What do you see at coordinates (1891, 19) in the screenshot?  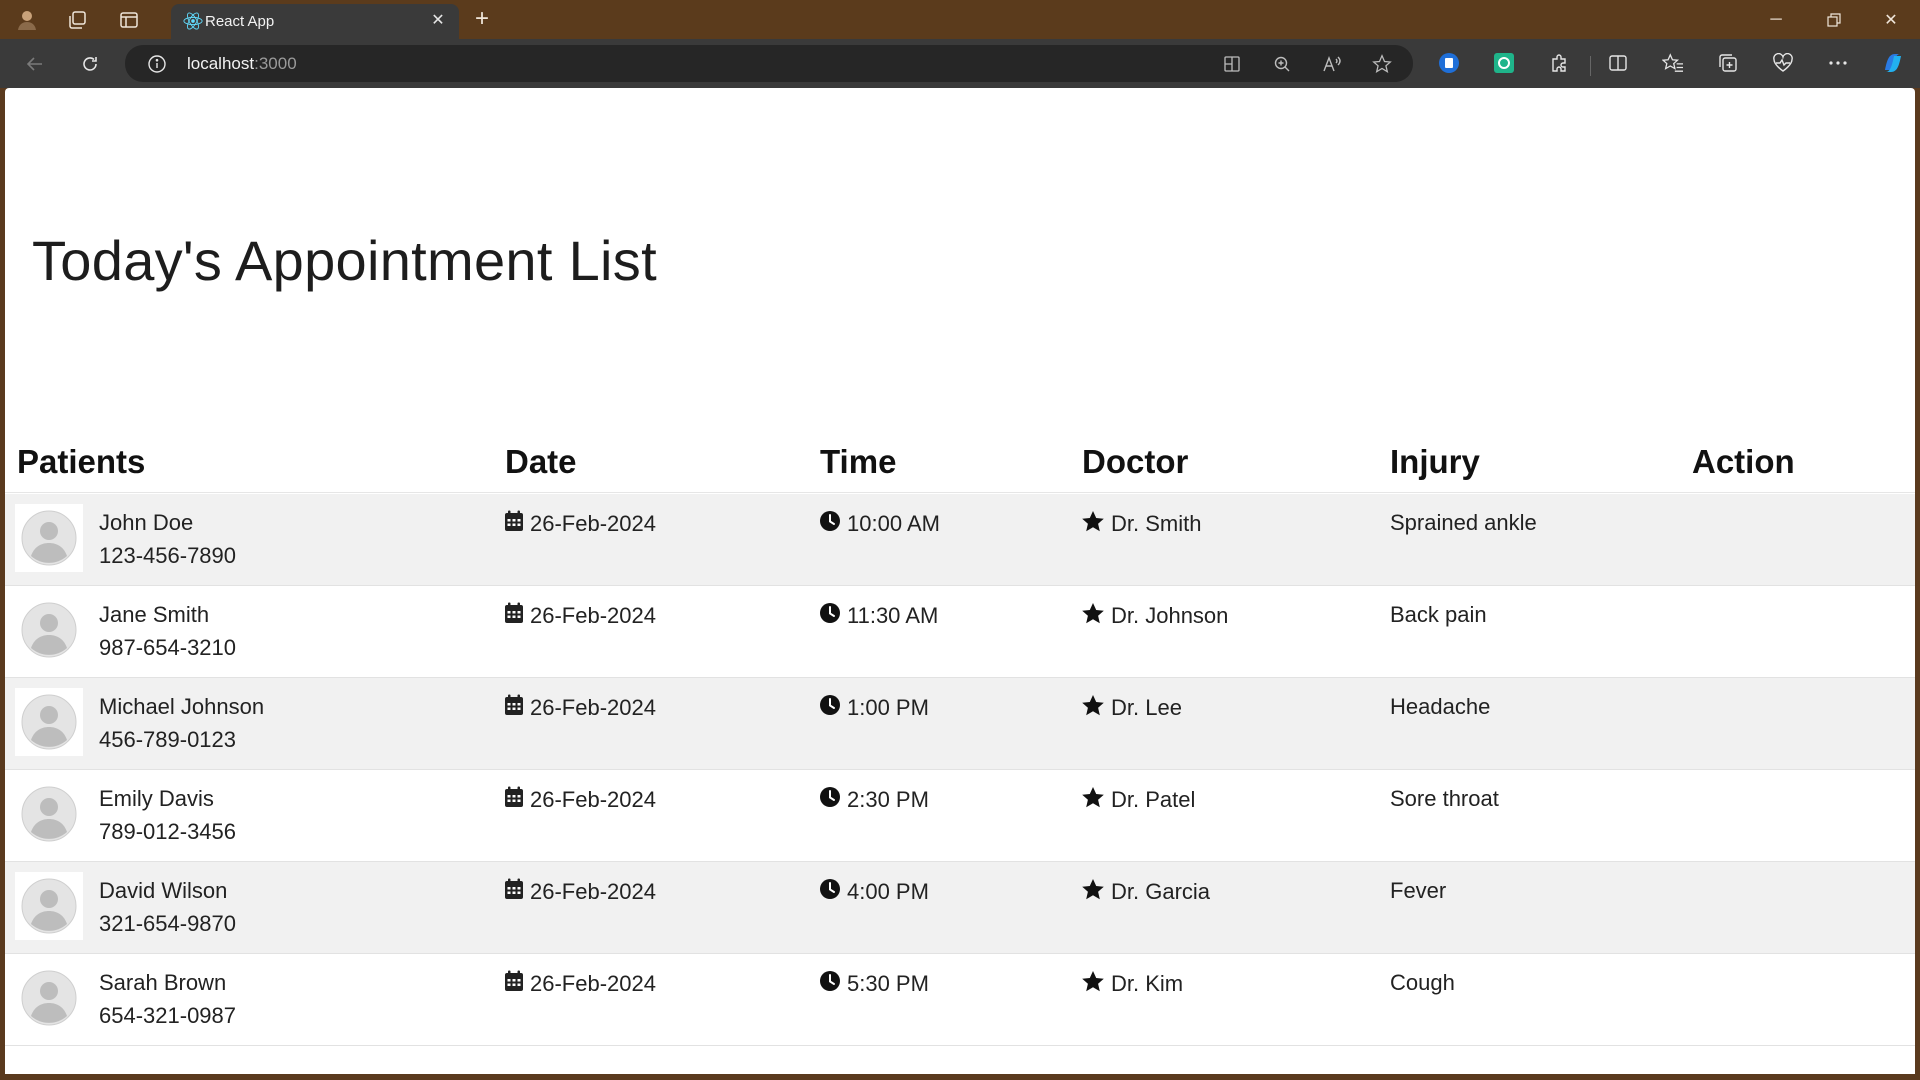 I see `close-window-button: ✕` at bounding box center [1891, 19].